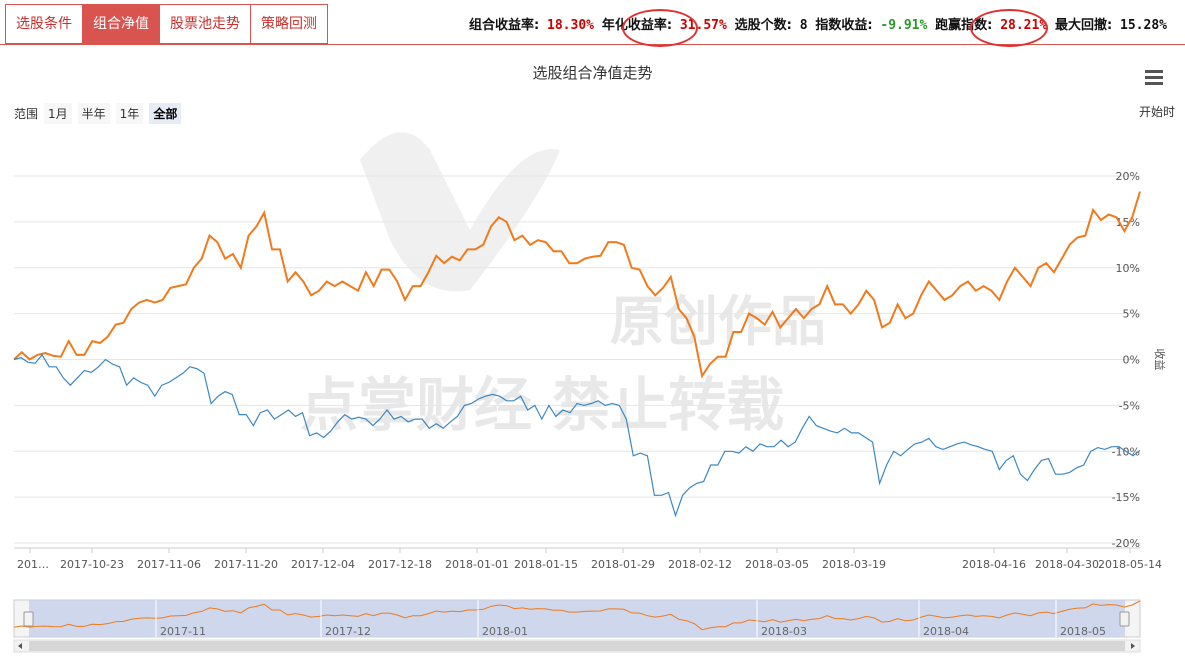 The height and width of the screenshot is (659, 1185). Describe the element at coordinates (1067, 564) in the screenshot. I see `x-tick-label: 2018-04-30` at that location.